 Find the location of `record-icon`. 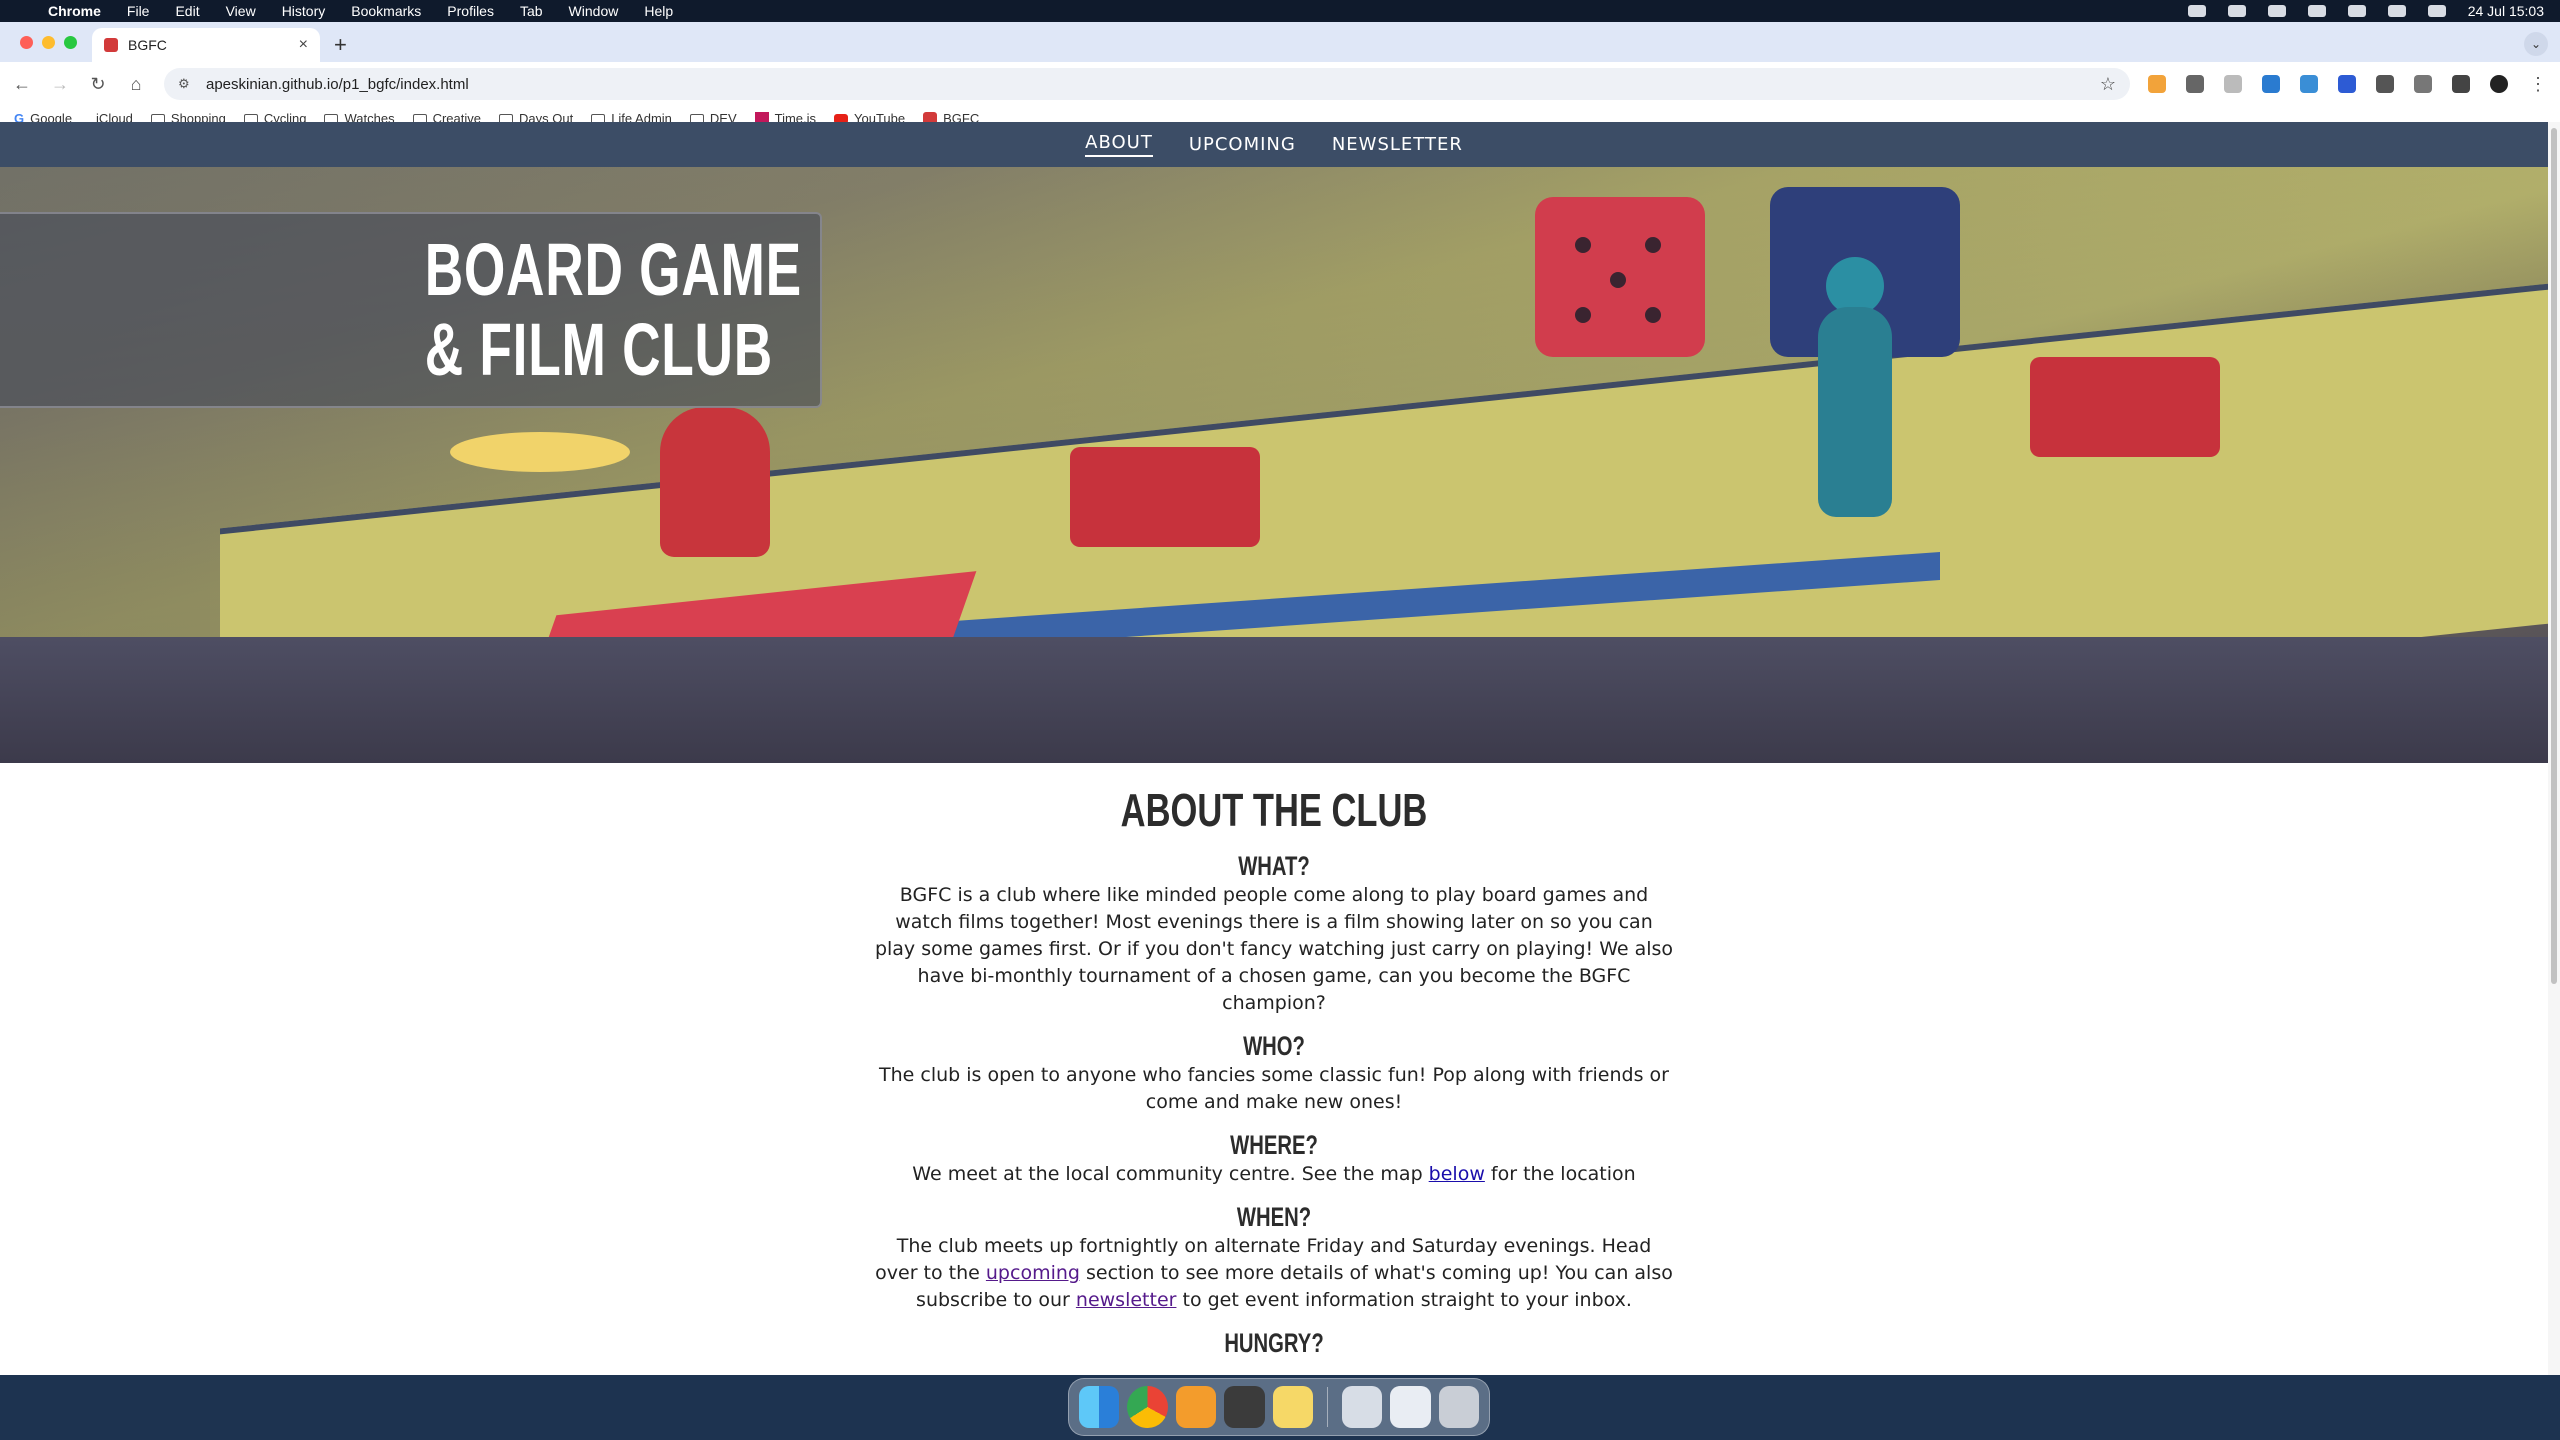

record-icon is located at coordinates (2276, 11).